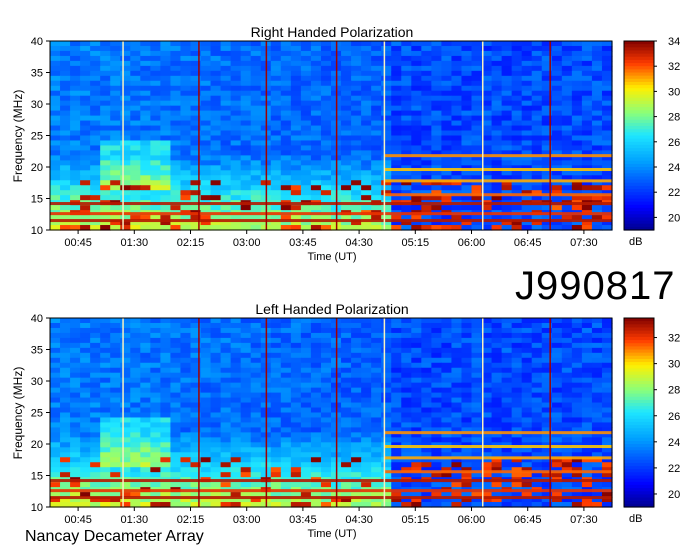  Describe the element at coordinates (332, 32) in the screenshot. I see `panel-title-right: Right Handed Polarization` at that location.